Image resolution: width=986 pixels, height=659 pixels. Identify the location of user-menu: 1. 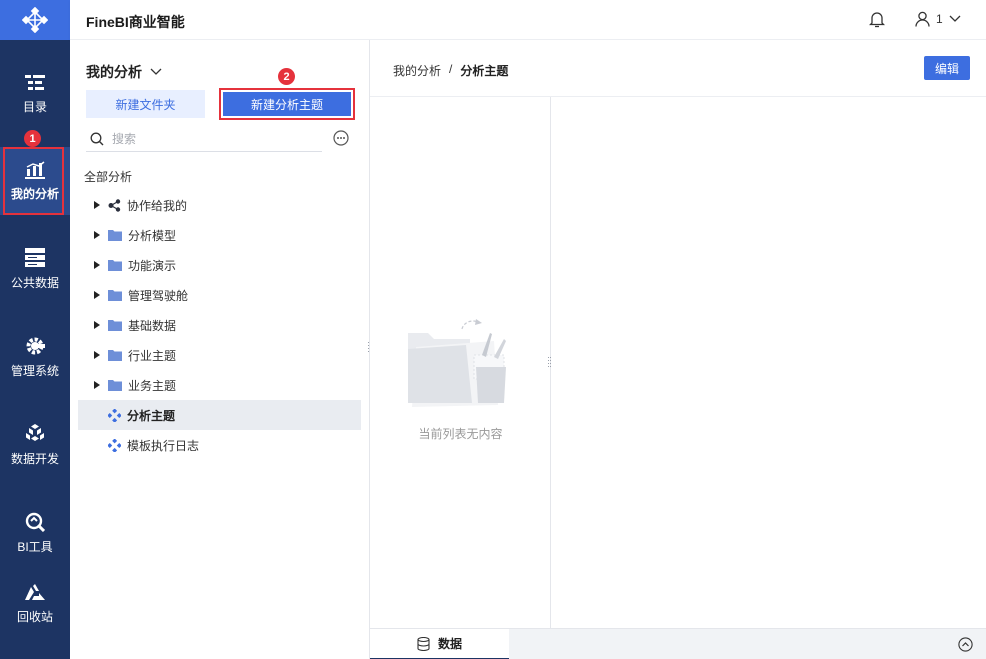
(938, 19).